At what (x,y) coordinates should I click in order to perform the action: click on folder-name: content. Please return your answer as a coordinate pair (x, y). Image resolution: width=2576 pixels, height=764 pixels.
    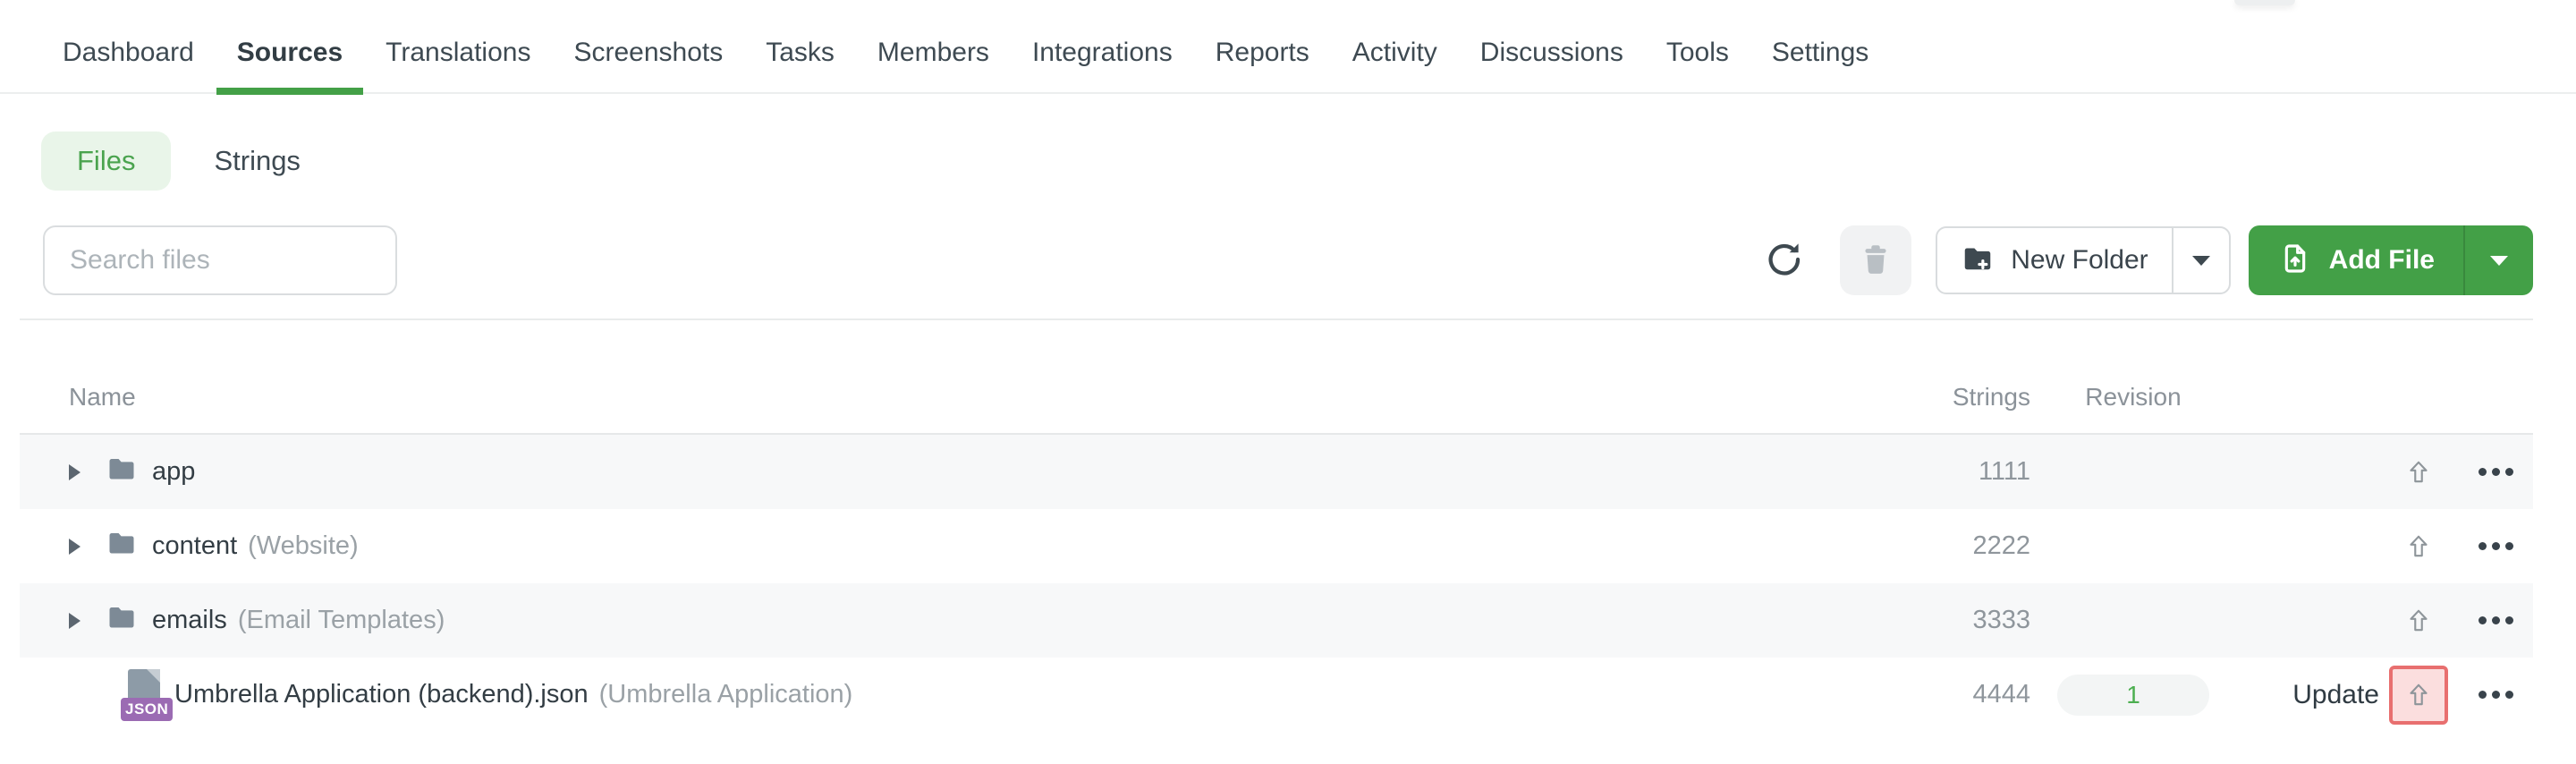
    Looking at the image, I should click on (194, 546).